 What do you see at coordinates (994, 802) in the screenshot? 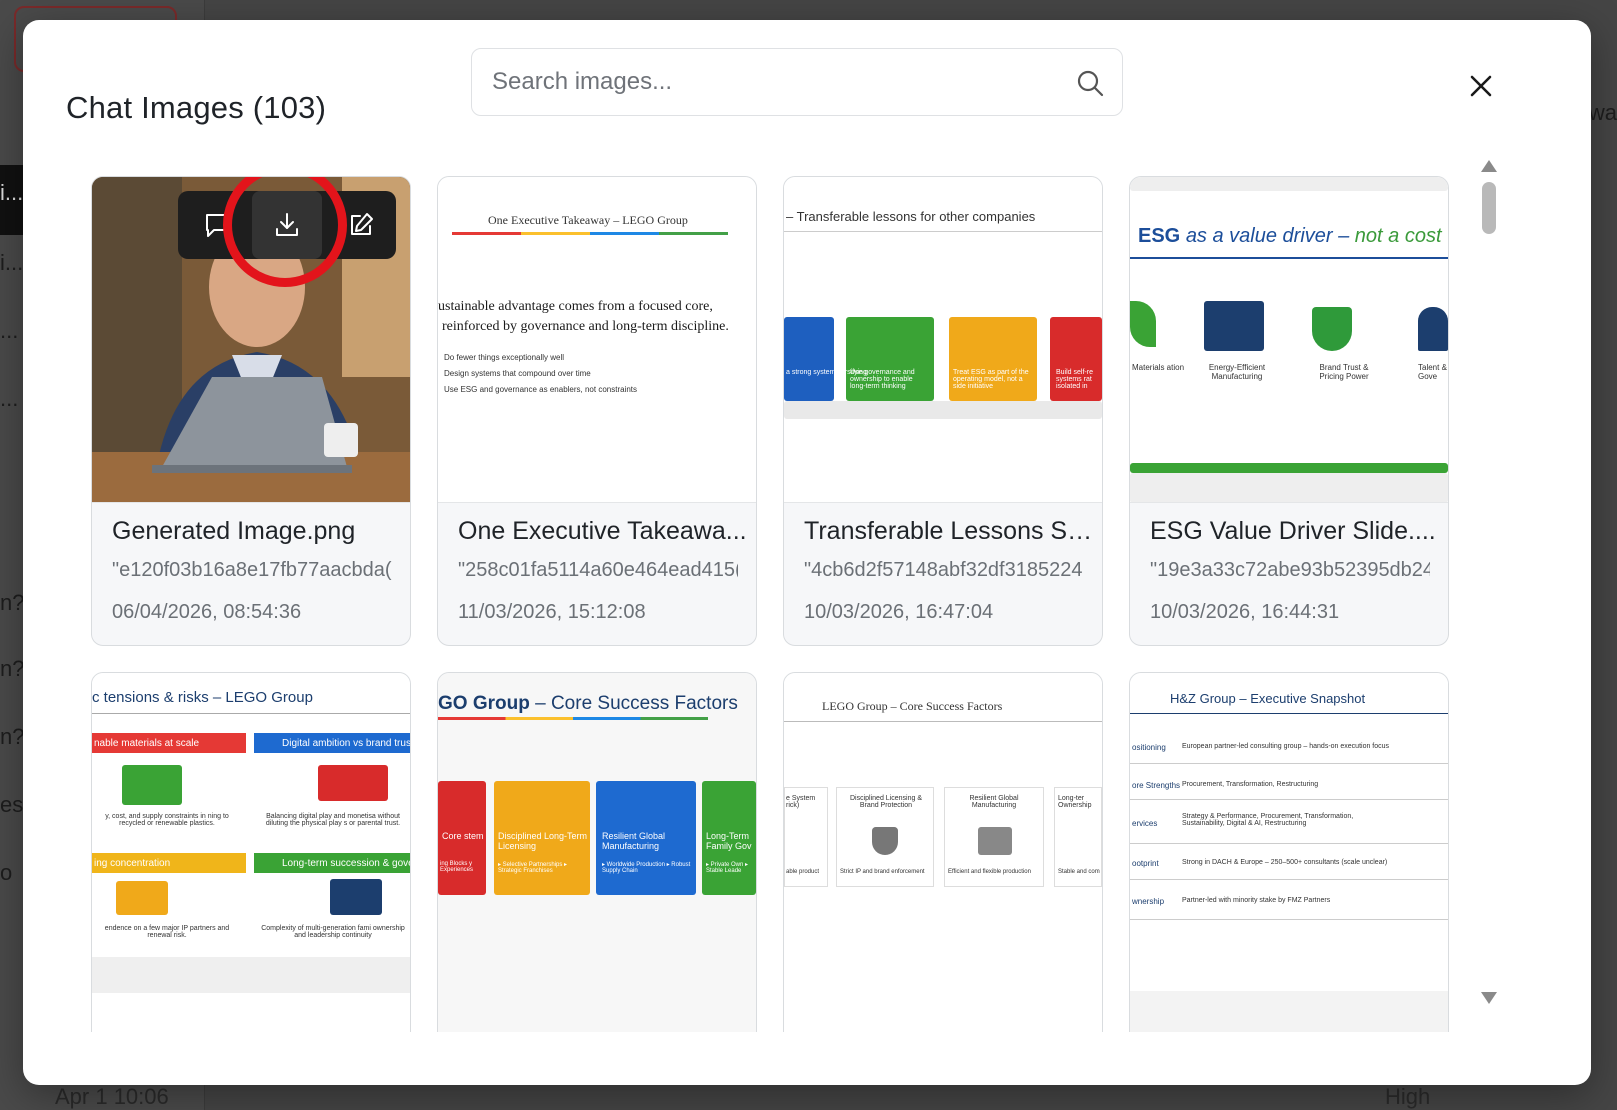
I see `factor-heading: Resilient Global Manufacturing` at bounding box center [994, 802].